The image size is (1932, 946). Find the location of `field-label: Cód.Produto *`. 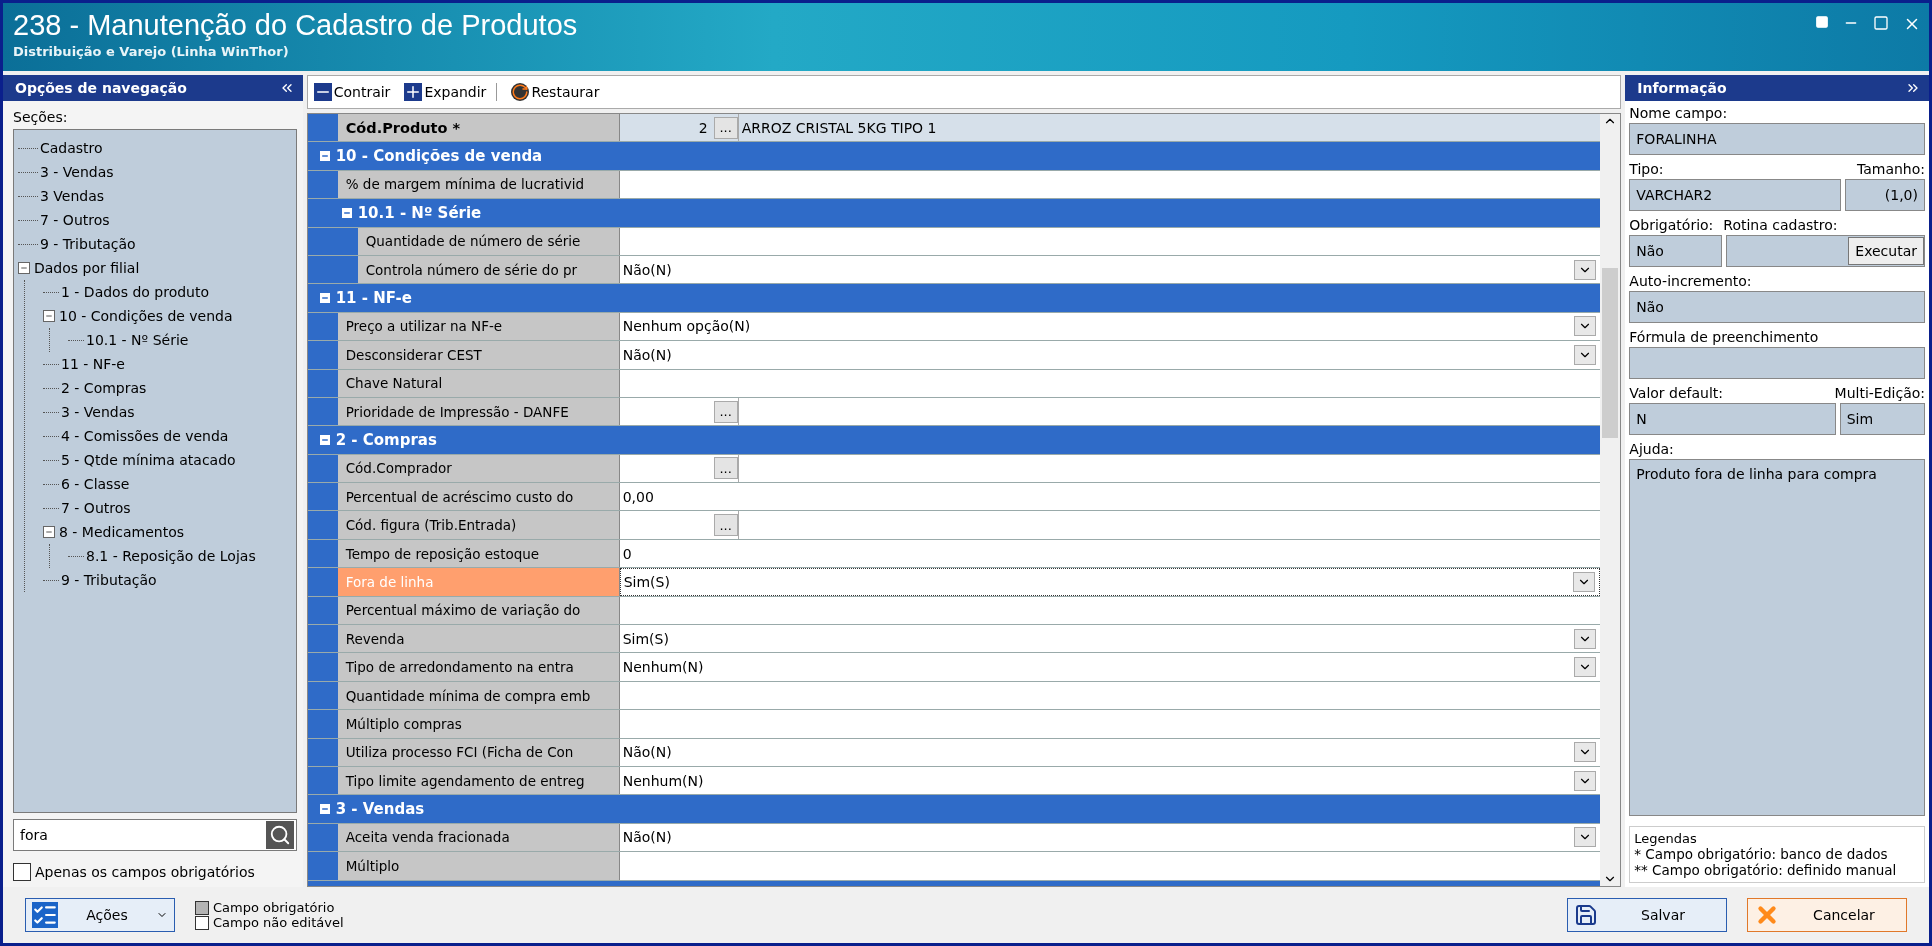

field-label: Cód.Produto * is located at coordinates (478, 128).